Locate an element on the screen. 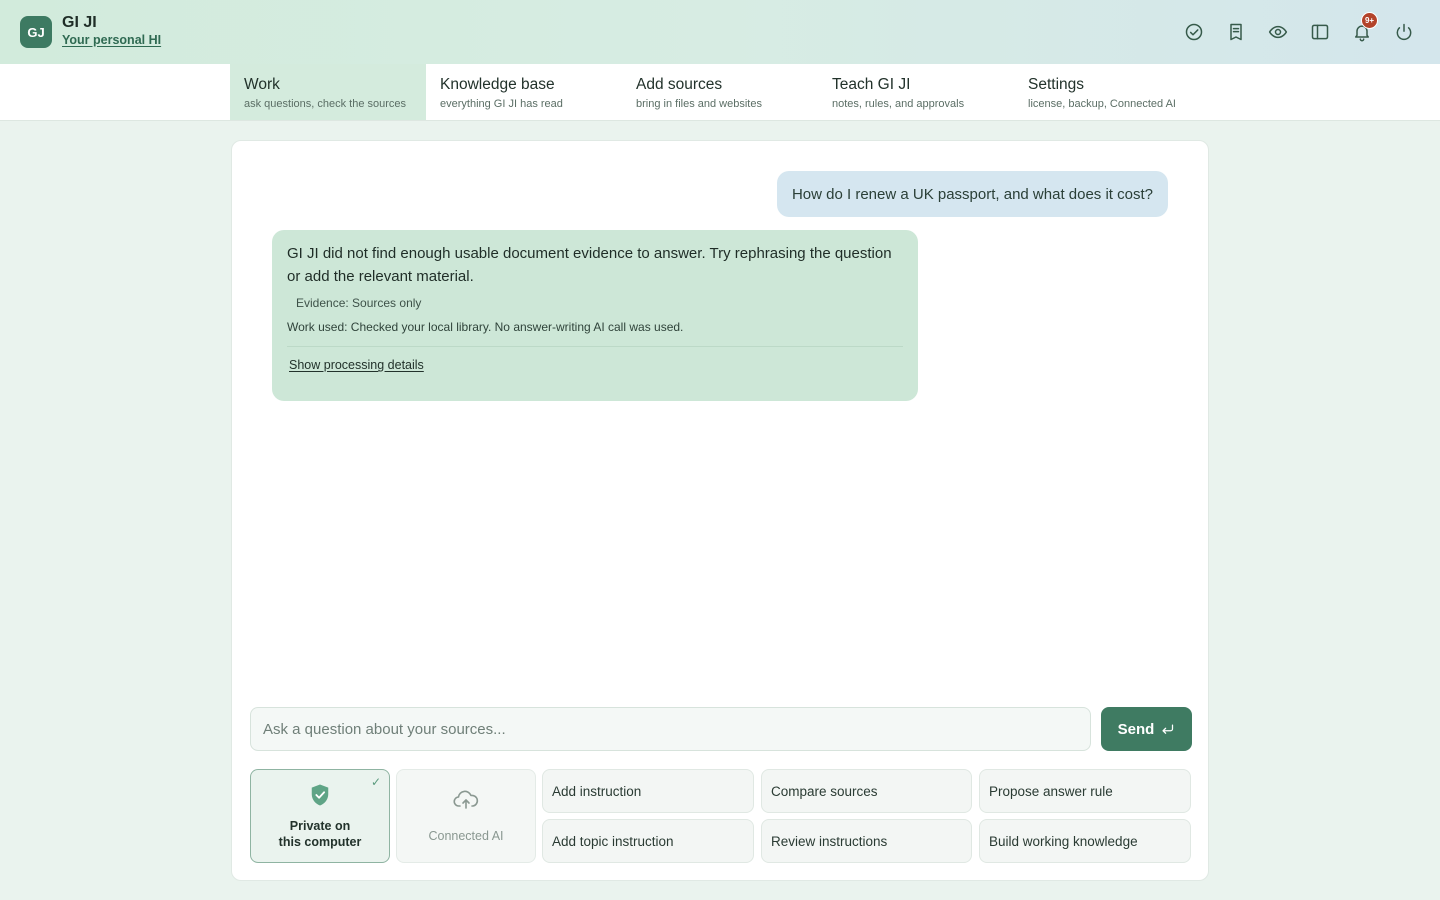 Image resolution: width=1440 pixels, height=900 pixels. app-subtitle-link: Your personal HI is located at coordinates (111, 40).